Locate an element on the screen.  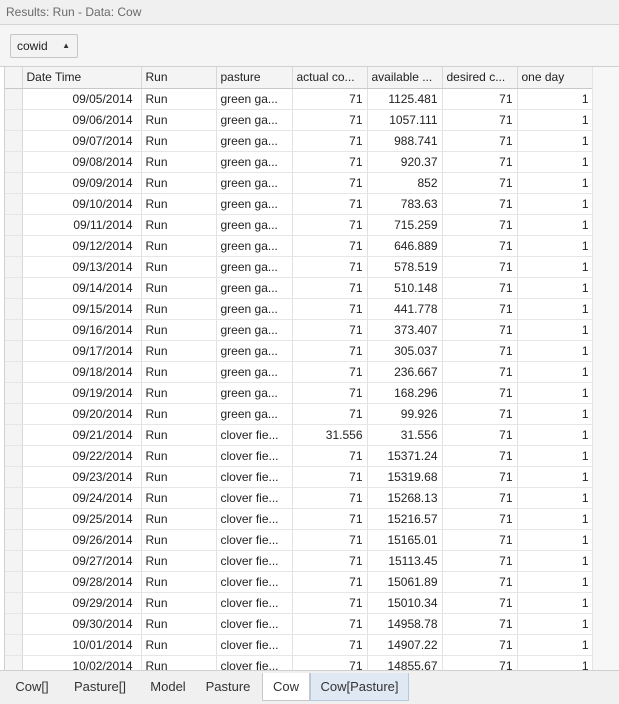
available-cell: 783.63 is located at coordinates (405, 204).